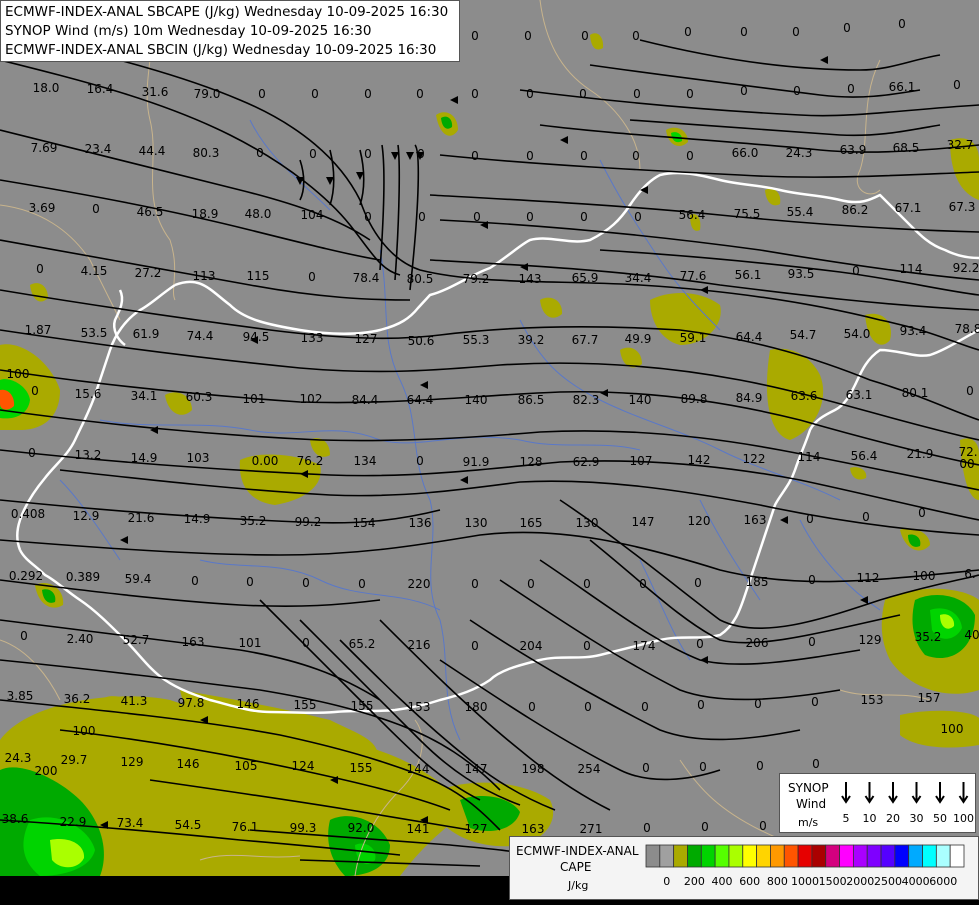  I want to click on station-value: 29.7, so click(74, 760).